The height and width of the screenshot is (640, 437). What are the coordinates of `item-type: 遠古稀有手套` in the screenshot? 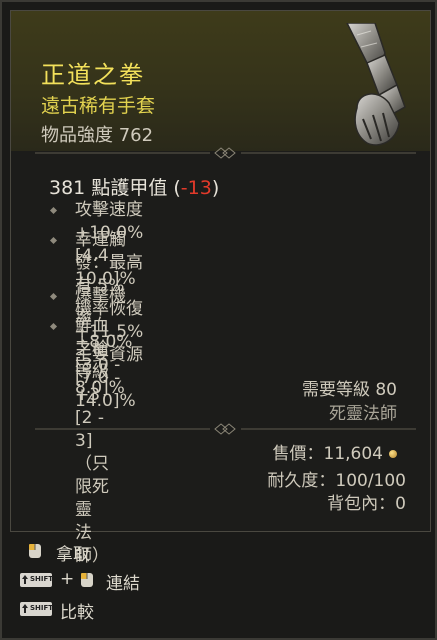 It's located at (98, 106).